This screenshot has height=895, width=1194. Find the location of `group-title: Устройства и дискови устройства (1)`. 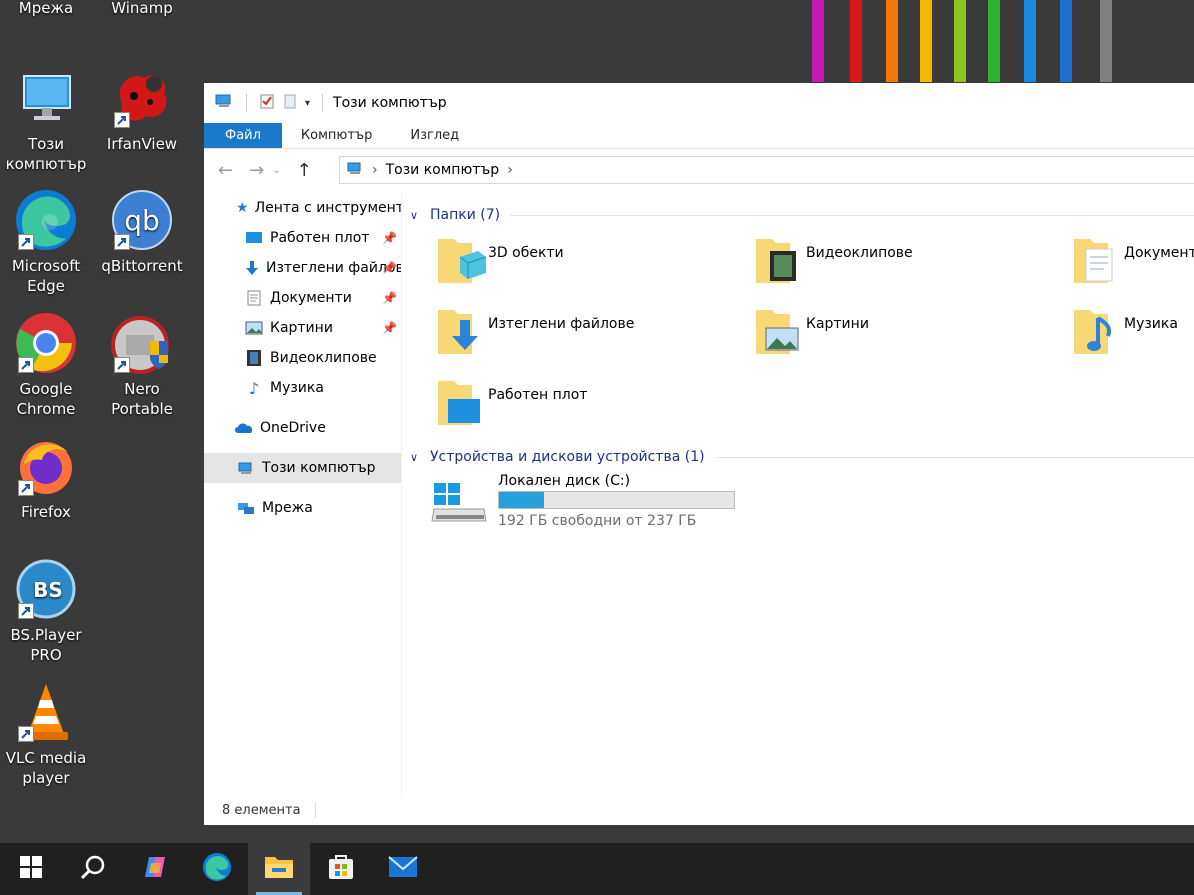

group-title: Устройства и дискови устройства (1) is located at coordinates (567, 457).